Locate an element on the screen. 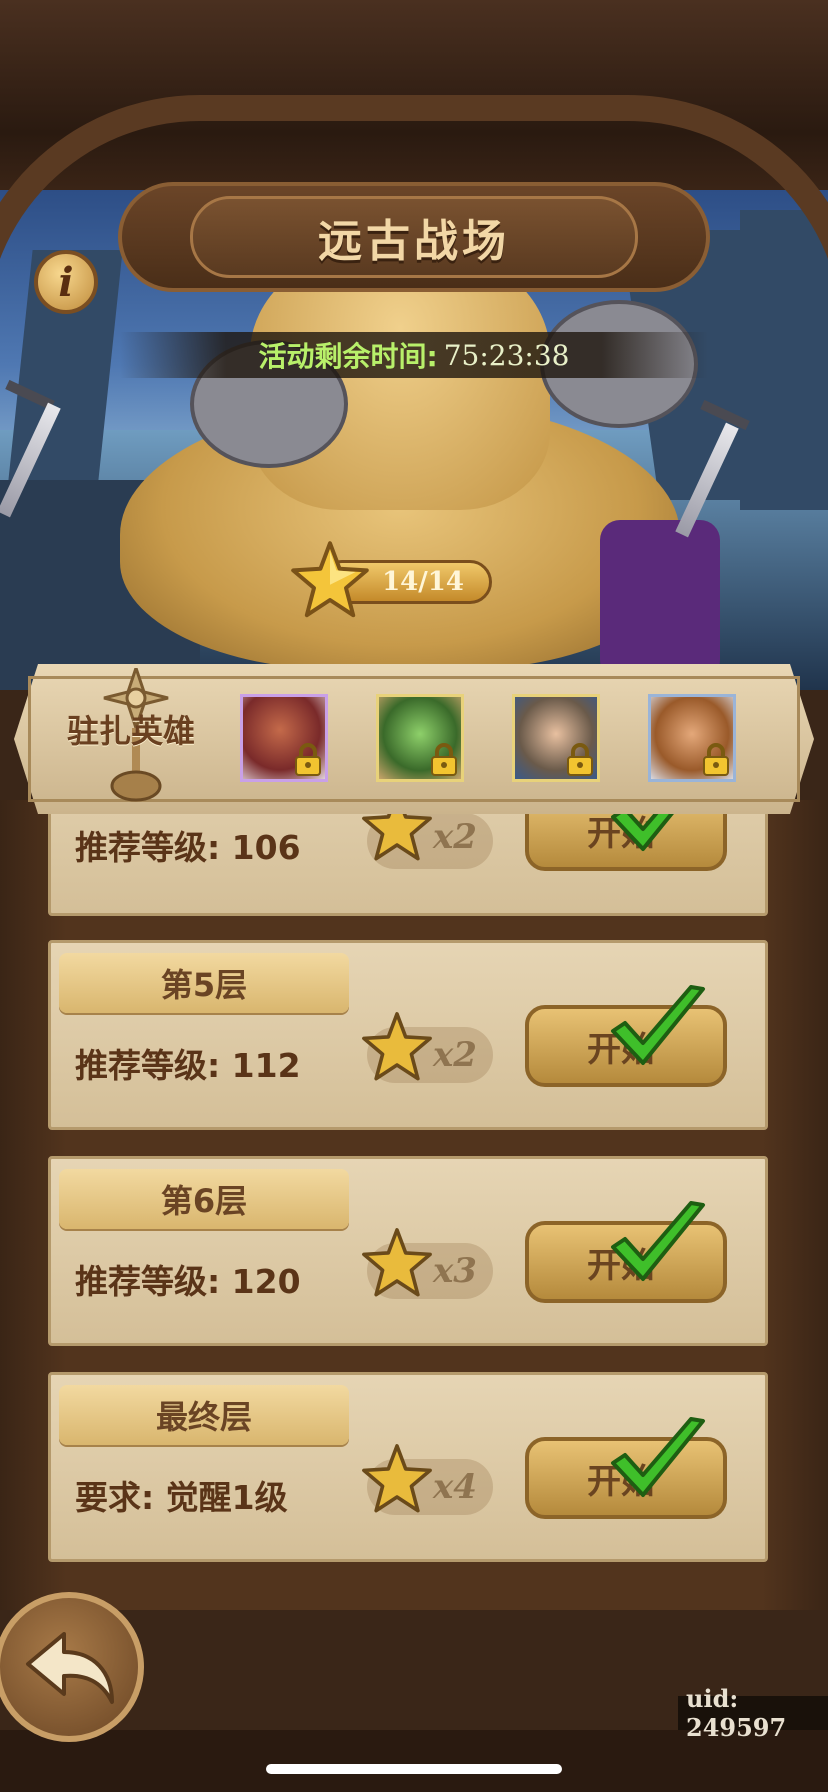 The height and width of the screenshot is (1792, 828). floor-tag: 最终层 is located at coordinates (204, 1415).